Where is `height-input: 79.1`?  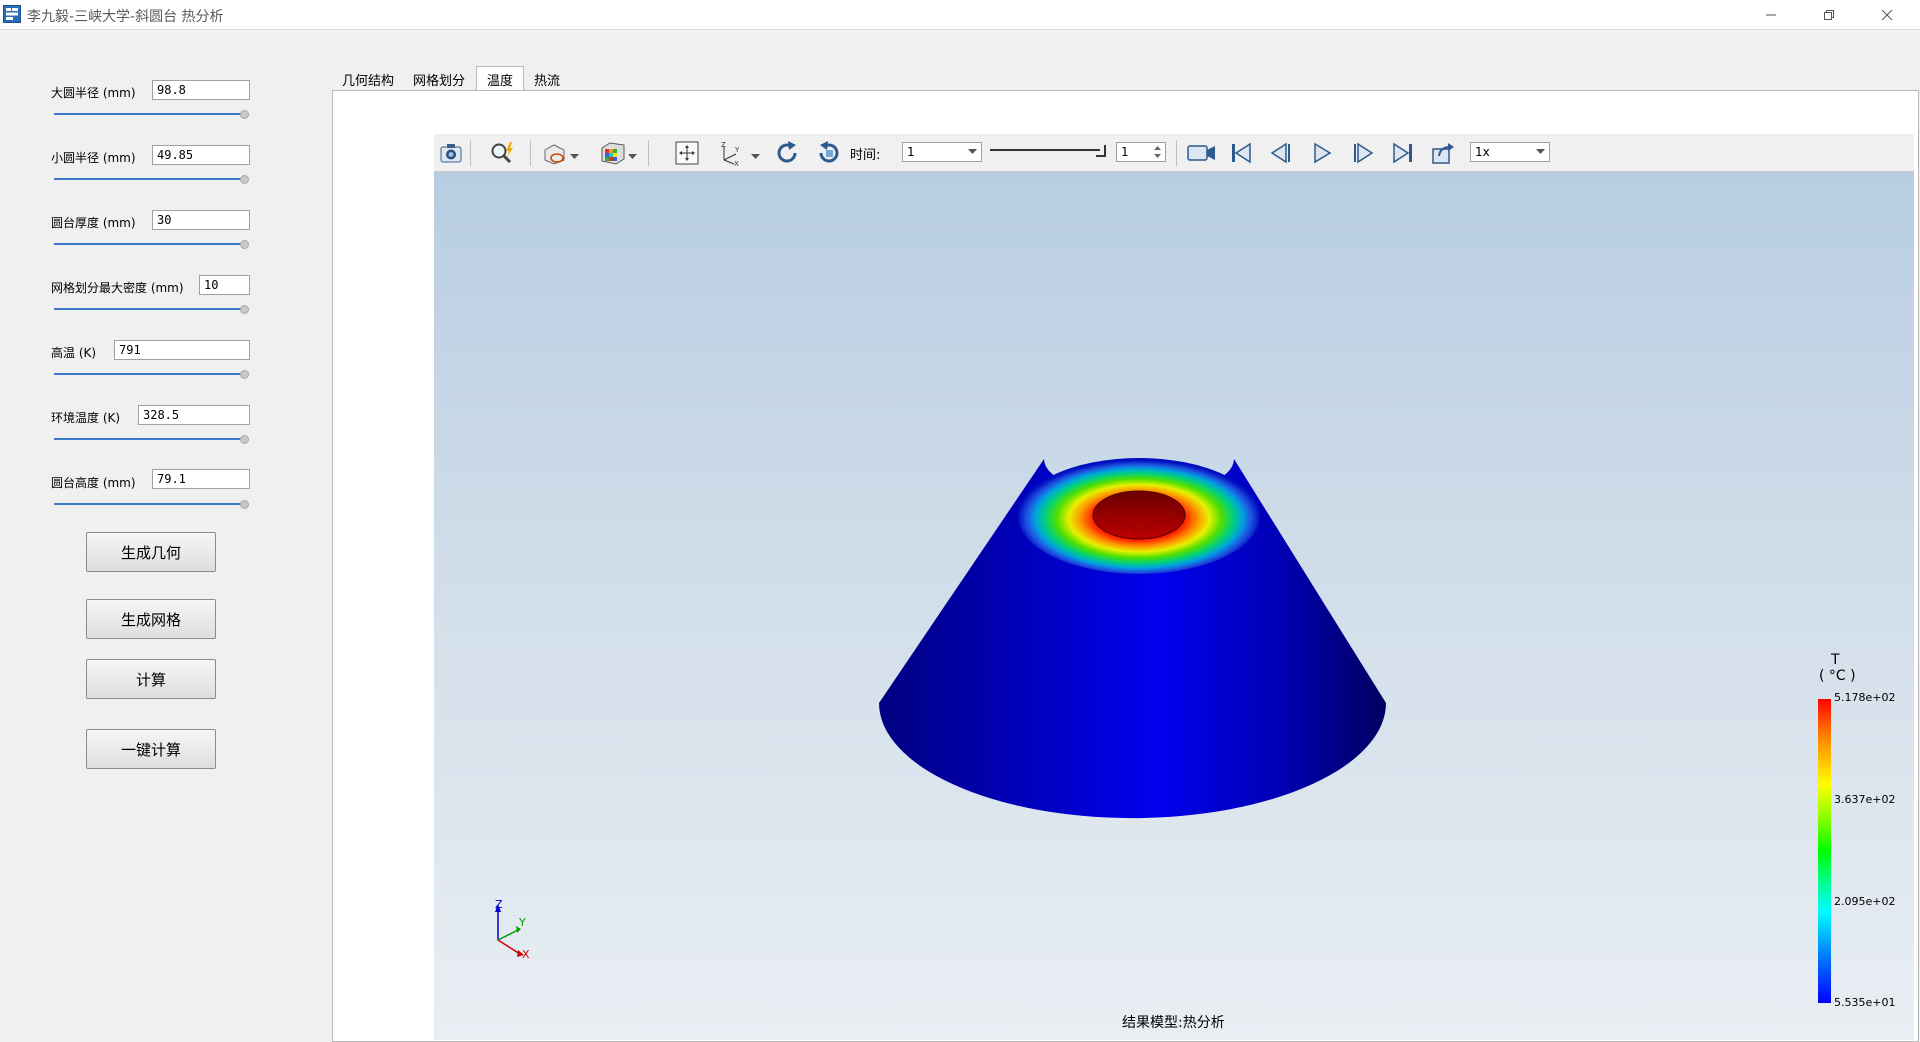
height-input: 79.1 is located at coordinates (201, 479).